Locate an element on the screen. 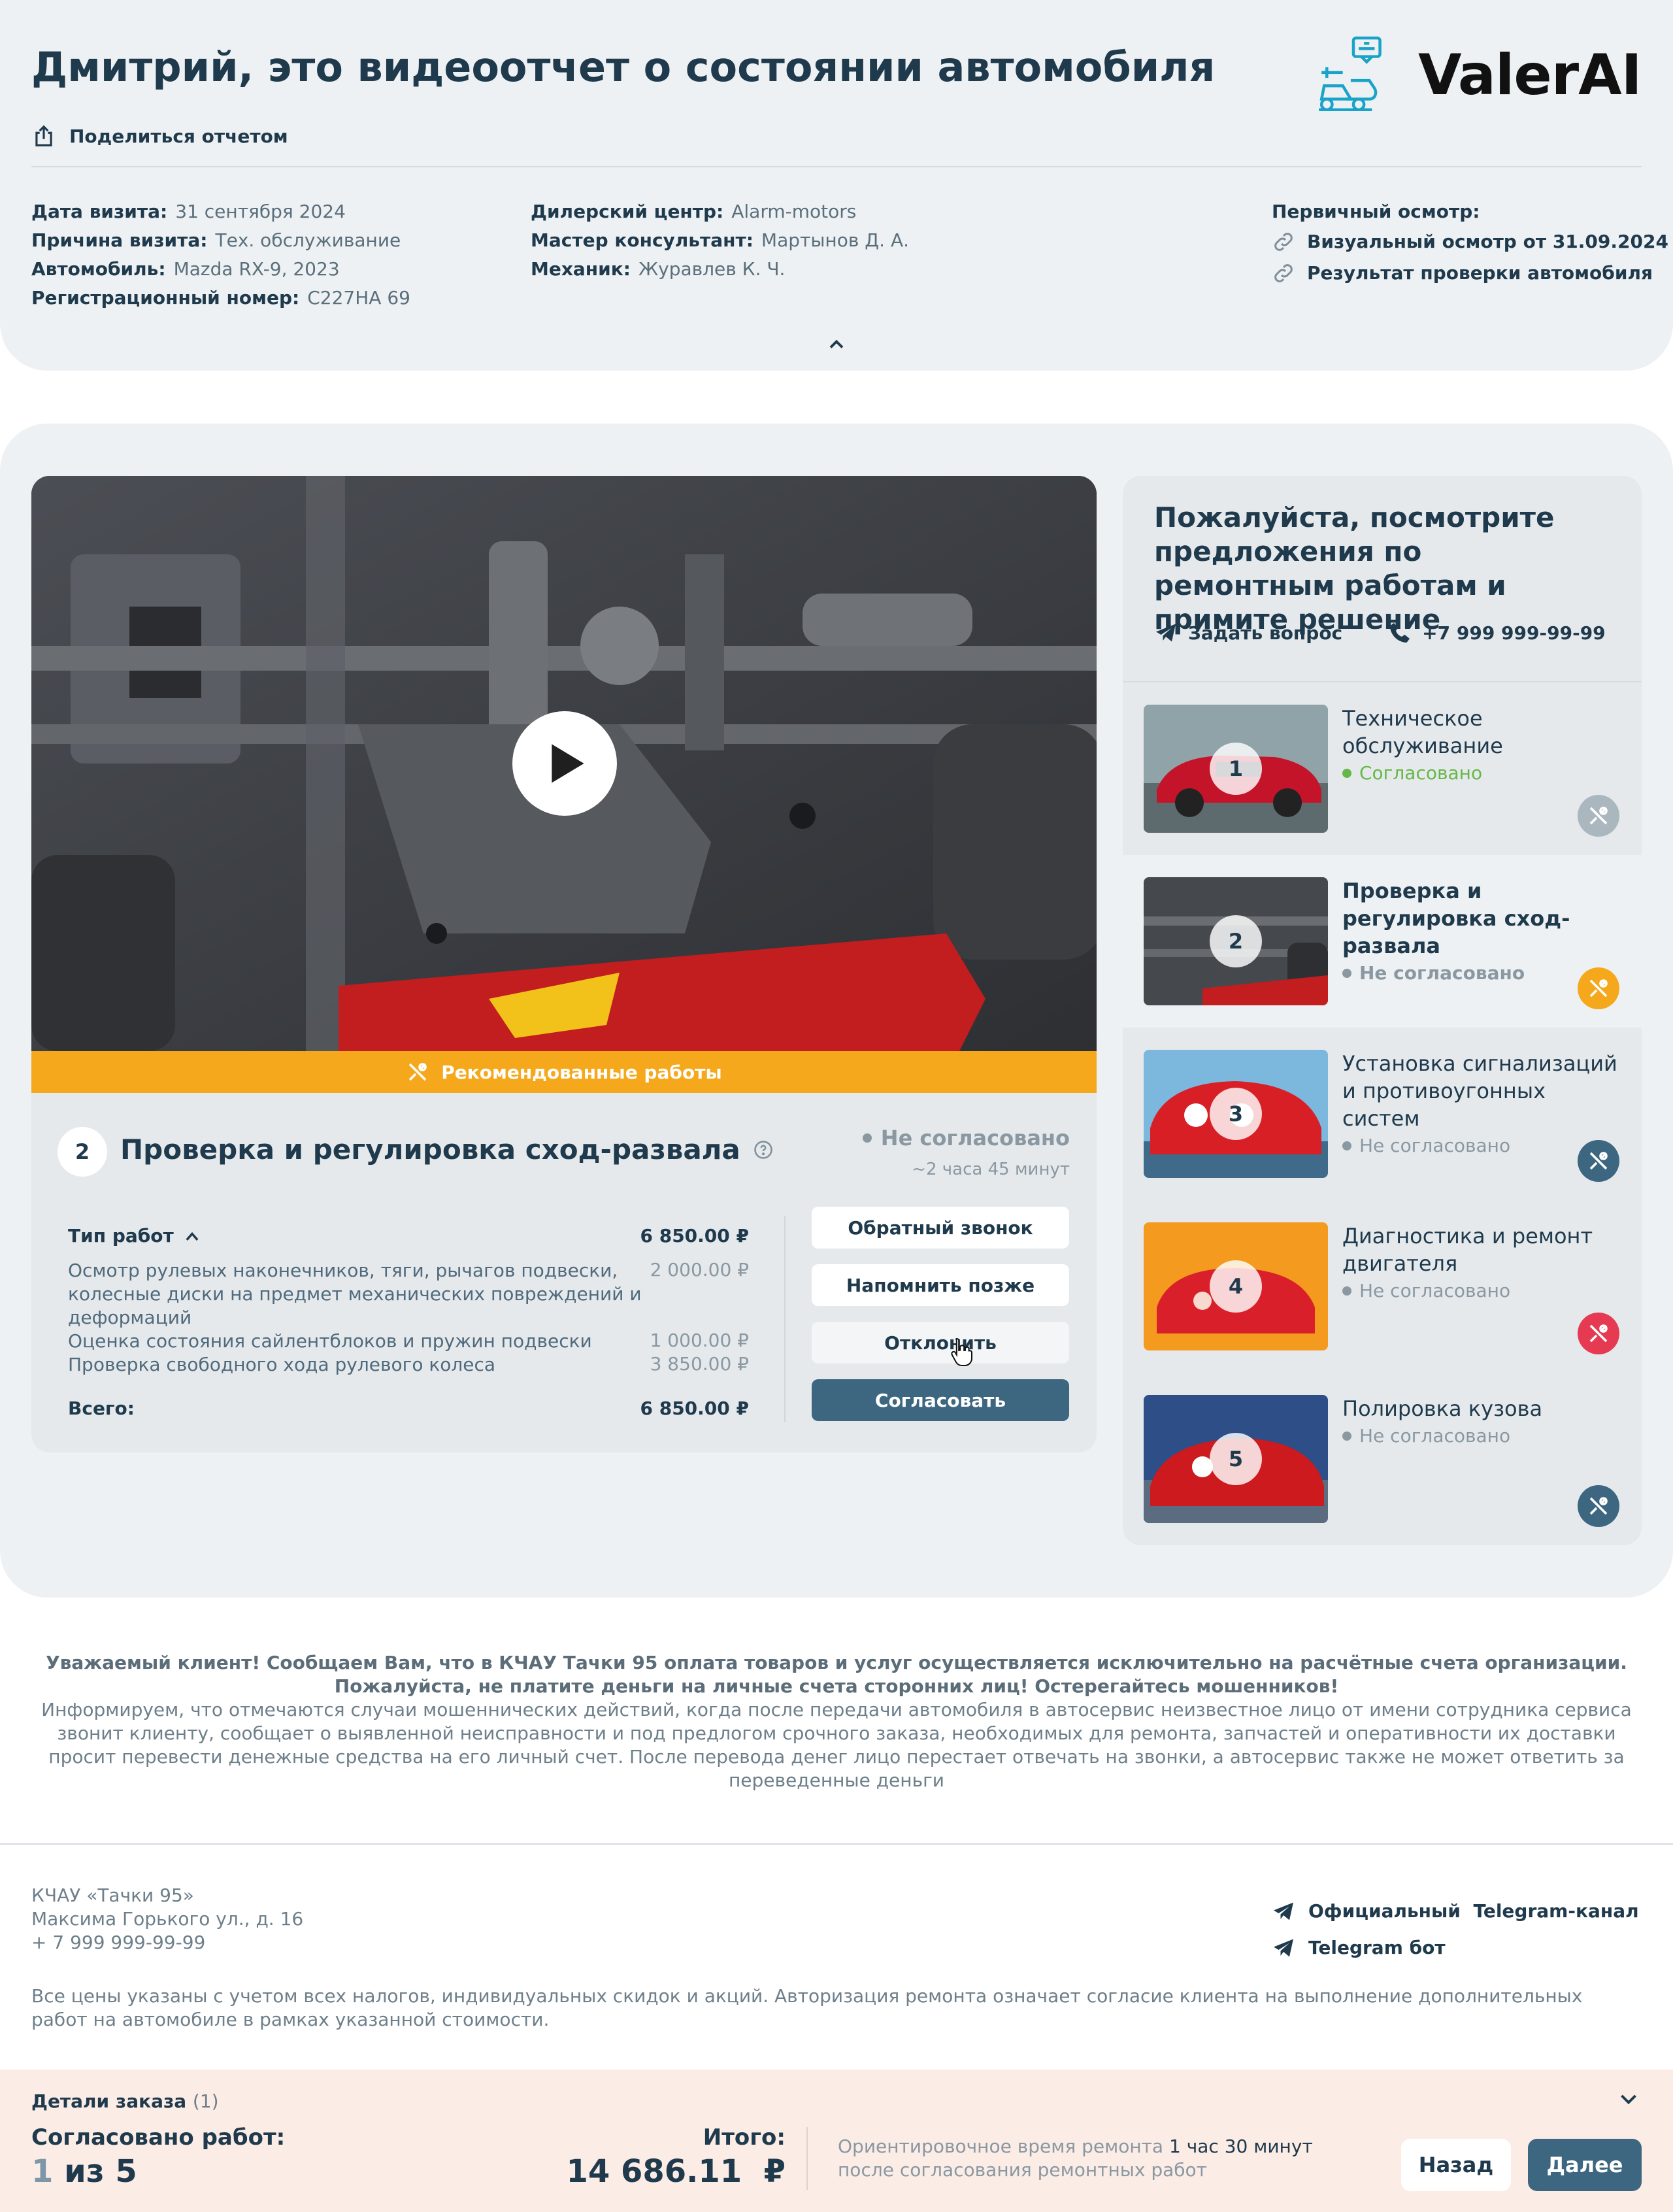 Image resolution: width=1673 pixels, height=2212 pixels. eta-prefix: Ориентировочное время ремонта is located at coordinates (1001, 2146).